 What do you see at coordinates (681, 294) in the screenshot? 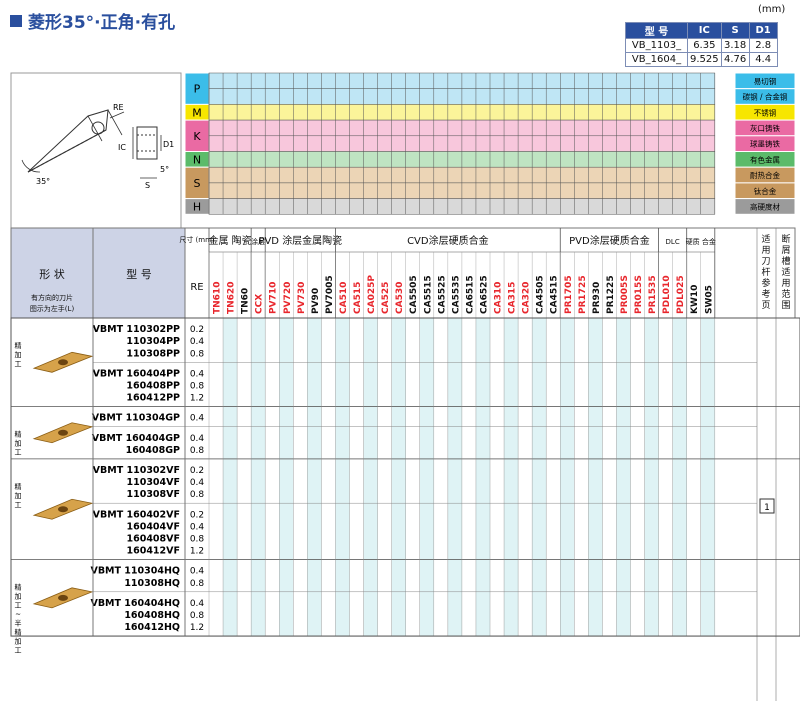
I see `grade-label: PDL025` at bounding box center [681, 294].